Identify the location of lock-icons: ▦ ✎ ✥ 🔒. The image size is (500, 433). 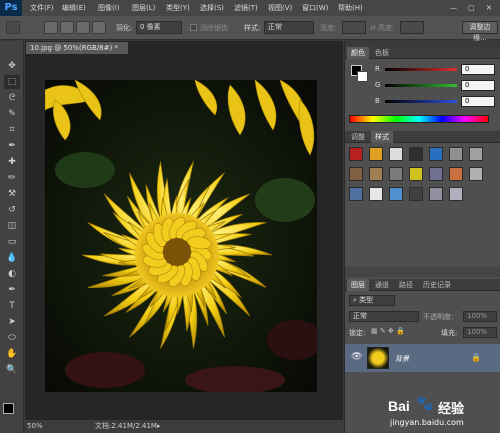
(388, 331).